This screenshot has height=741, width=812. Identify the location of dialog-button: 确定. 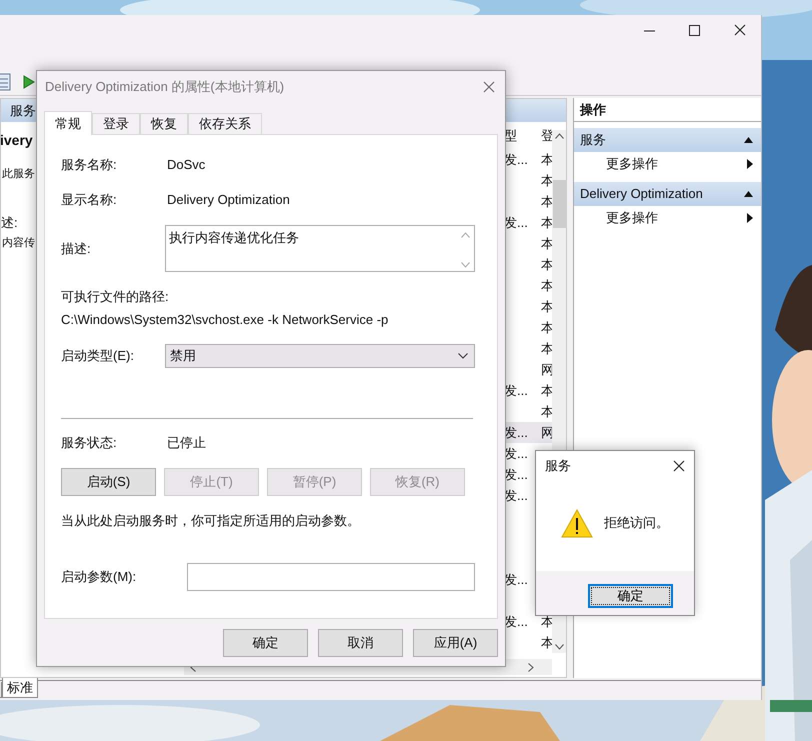
(265, 643).